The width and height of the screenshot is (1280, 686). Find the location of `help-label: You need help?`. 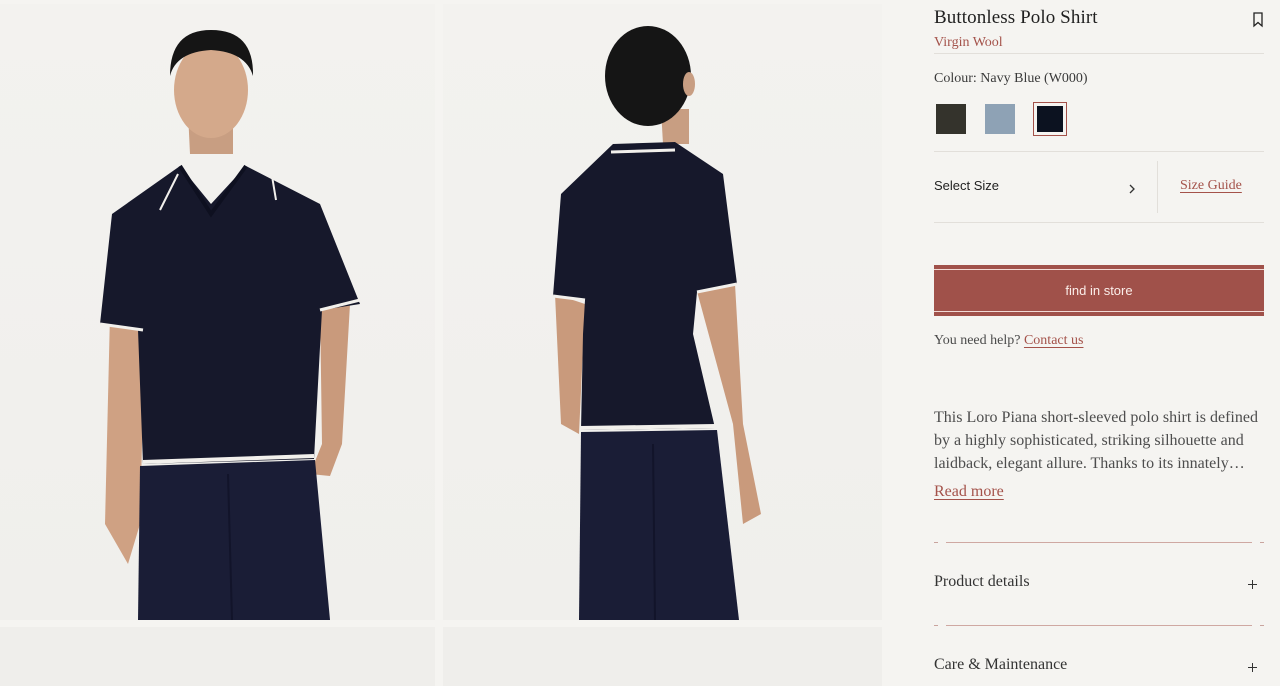

help-label: You need help? is located at coordinates (977, 340).